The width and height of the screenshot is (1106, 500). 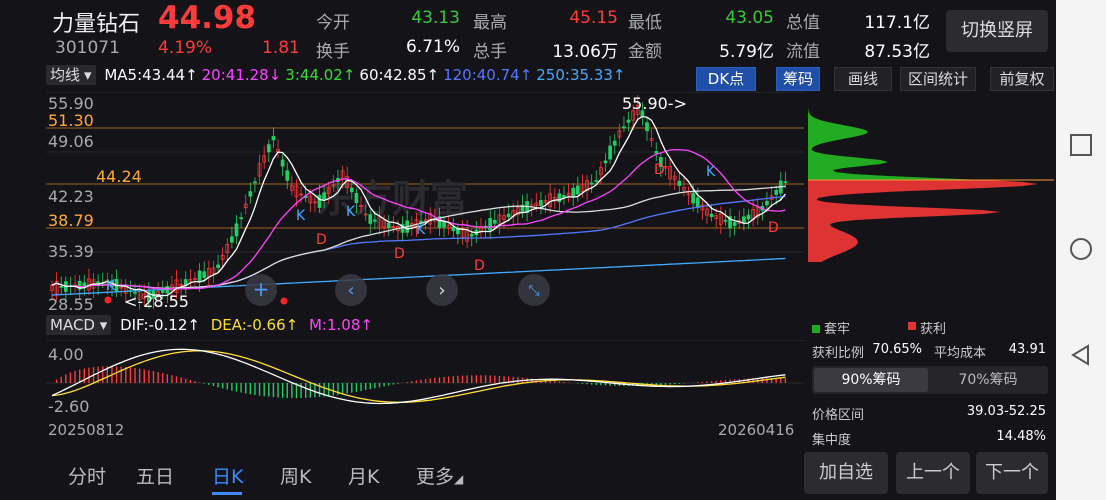 What do you see at coordinates (581, 75) in the screenshot?
I see `ma250-value: 250:35.33↑` at bounding box center [581, 75].